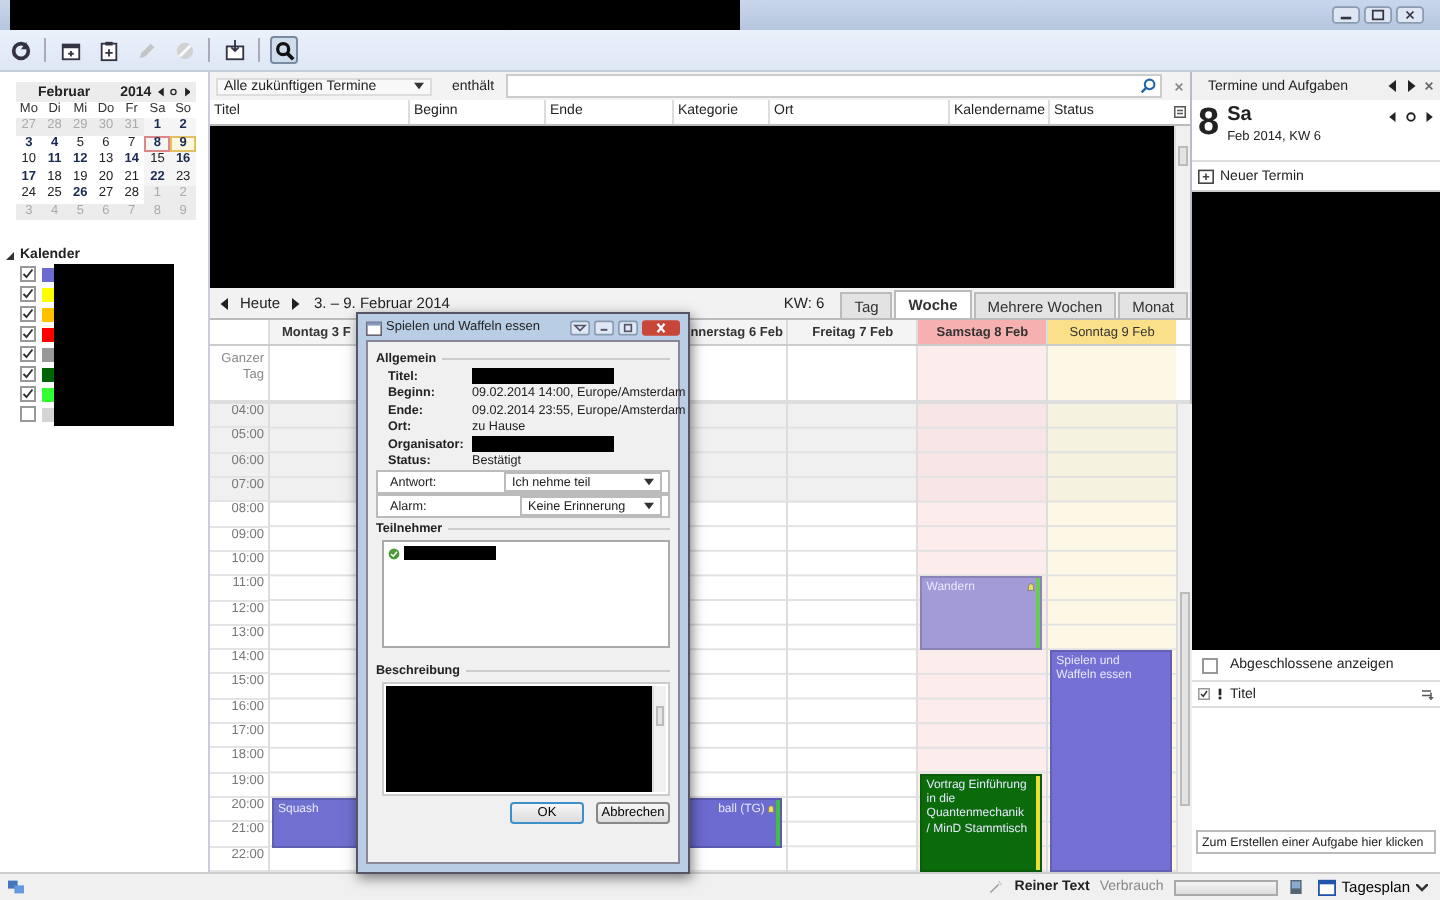 The height and width of the screenshot is (900, 1440). What do you see at coordinates (996, 887) in the screenshot?
I see `wand-icon` at bounding box center [996, 887].